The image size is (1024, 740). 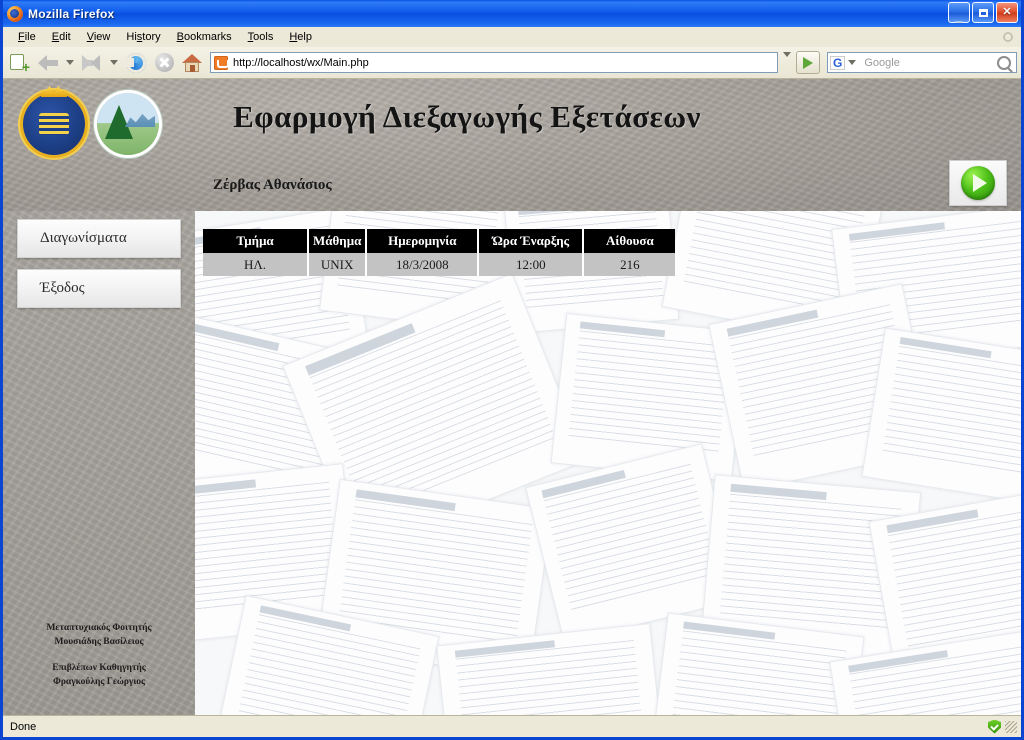 What do you see at coordinates (467, 116) in the screenshot?
I see `page-title: Εφαρμογή Διεξαγωγής Εξετάσεων` at bounding box center [467, 116].